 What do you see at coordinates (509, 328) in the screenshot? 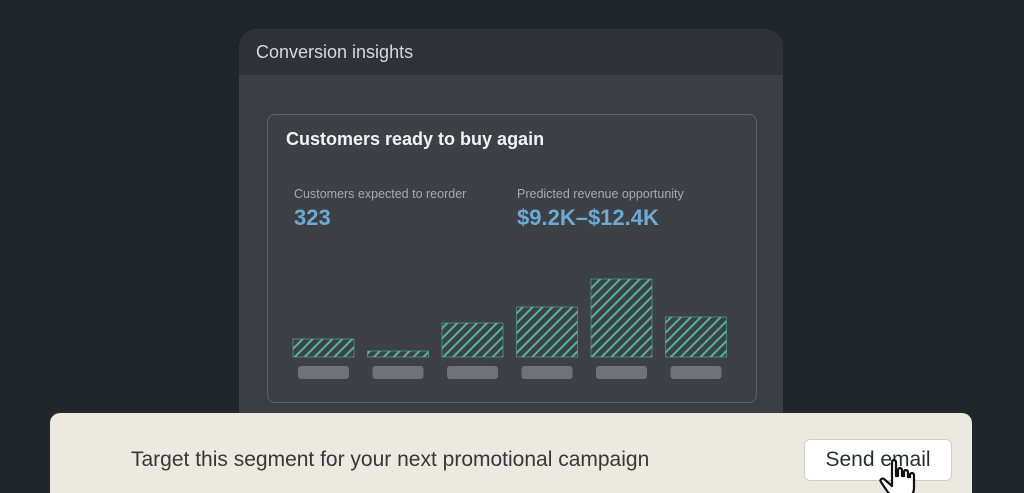
I see `bar-chart` at bounding box center [509, 328].